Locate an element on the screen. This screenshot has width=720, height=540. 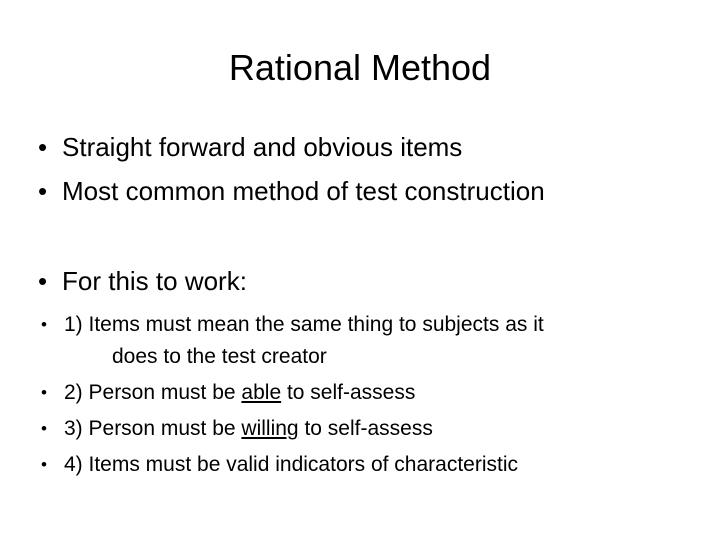
condition-item-2: • 2) Person must be able to self-assess is located at coordinates (360, 393).